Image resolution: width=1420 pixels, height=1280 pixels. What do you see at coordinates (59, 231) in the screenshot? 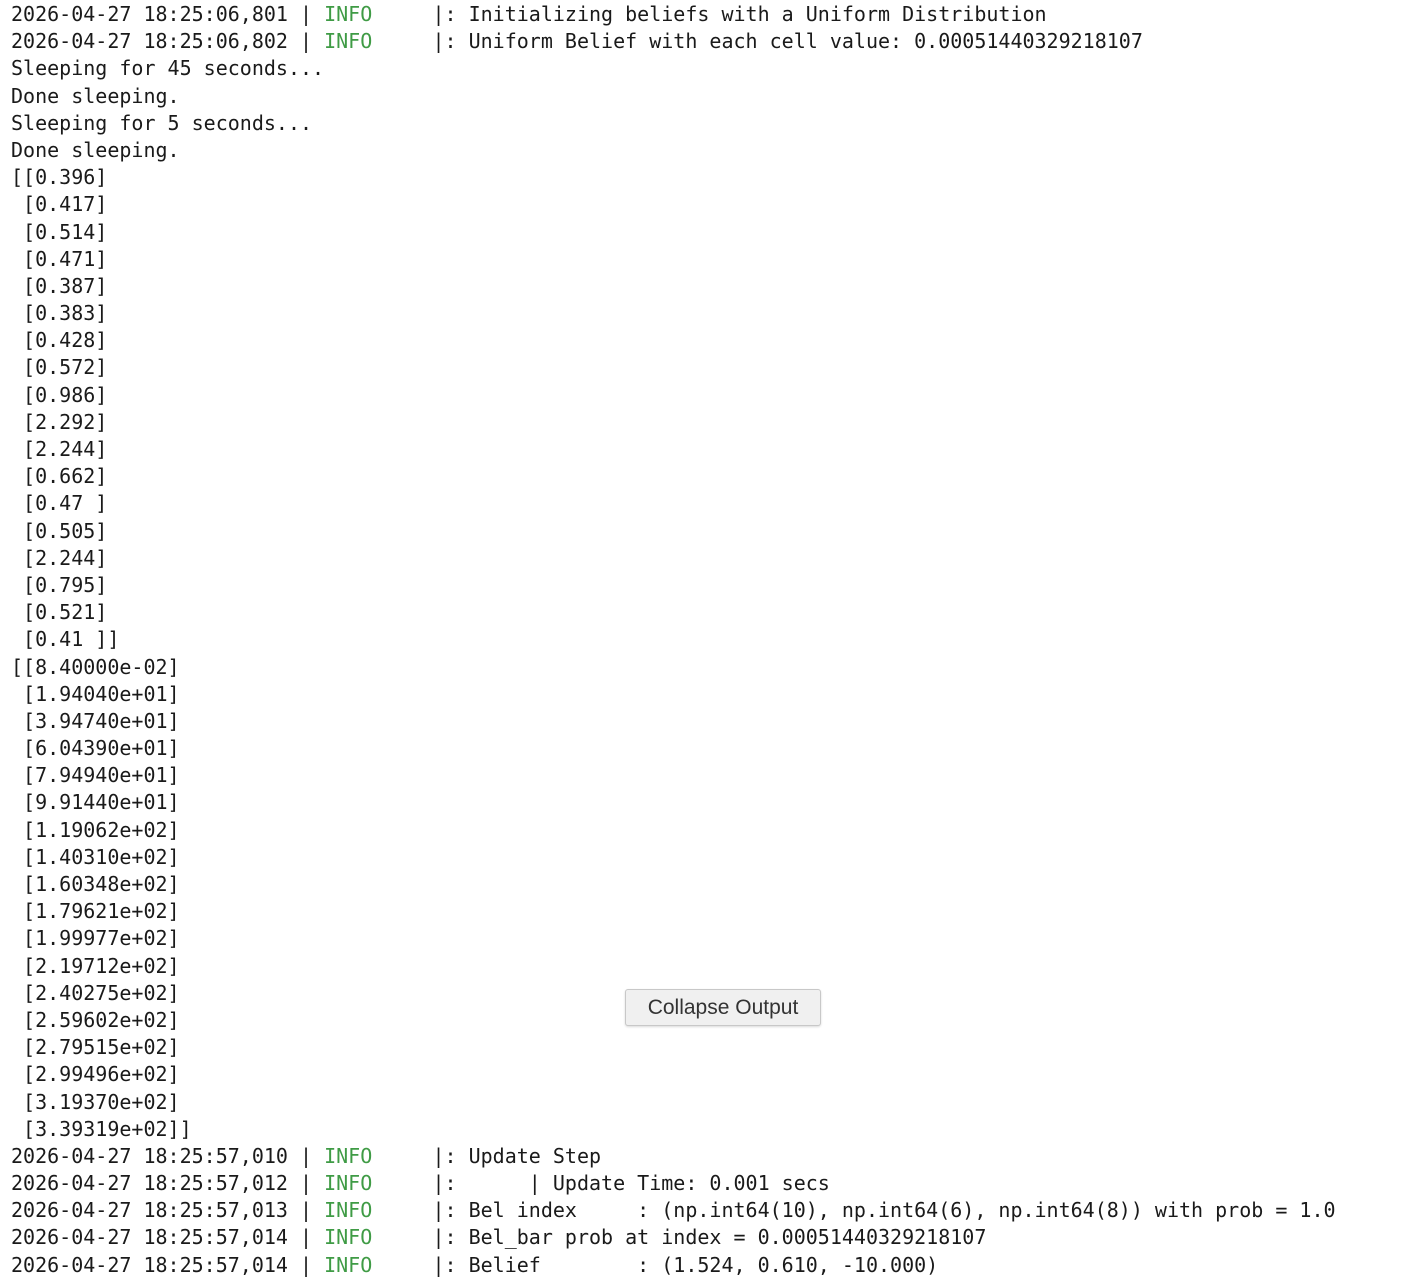
I see `array1-row: [0.514]` at bounding box center [59, 231].